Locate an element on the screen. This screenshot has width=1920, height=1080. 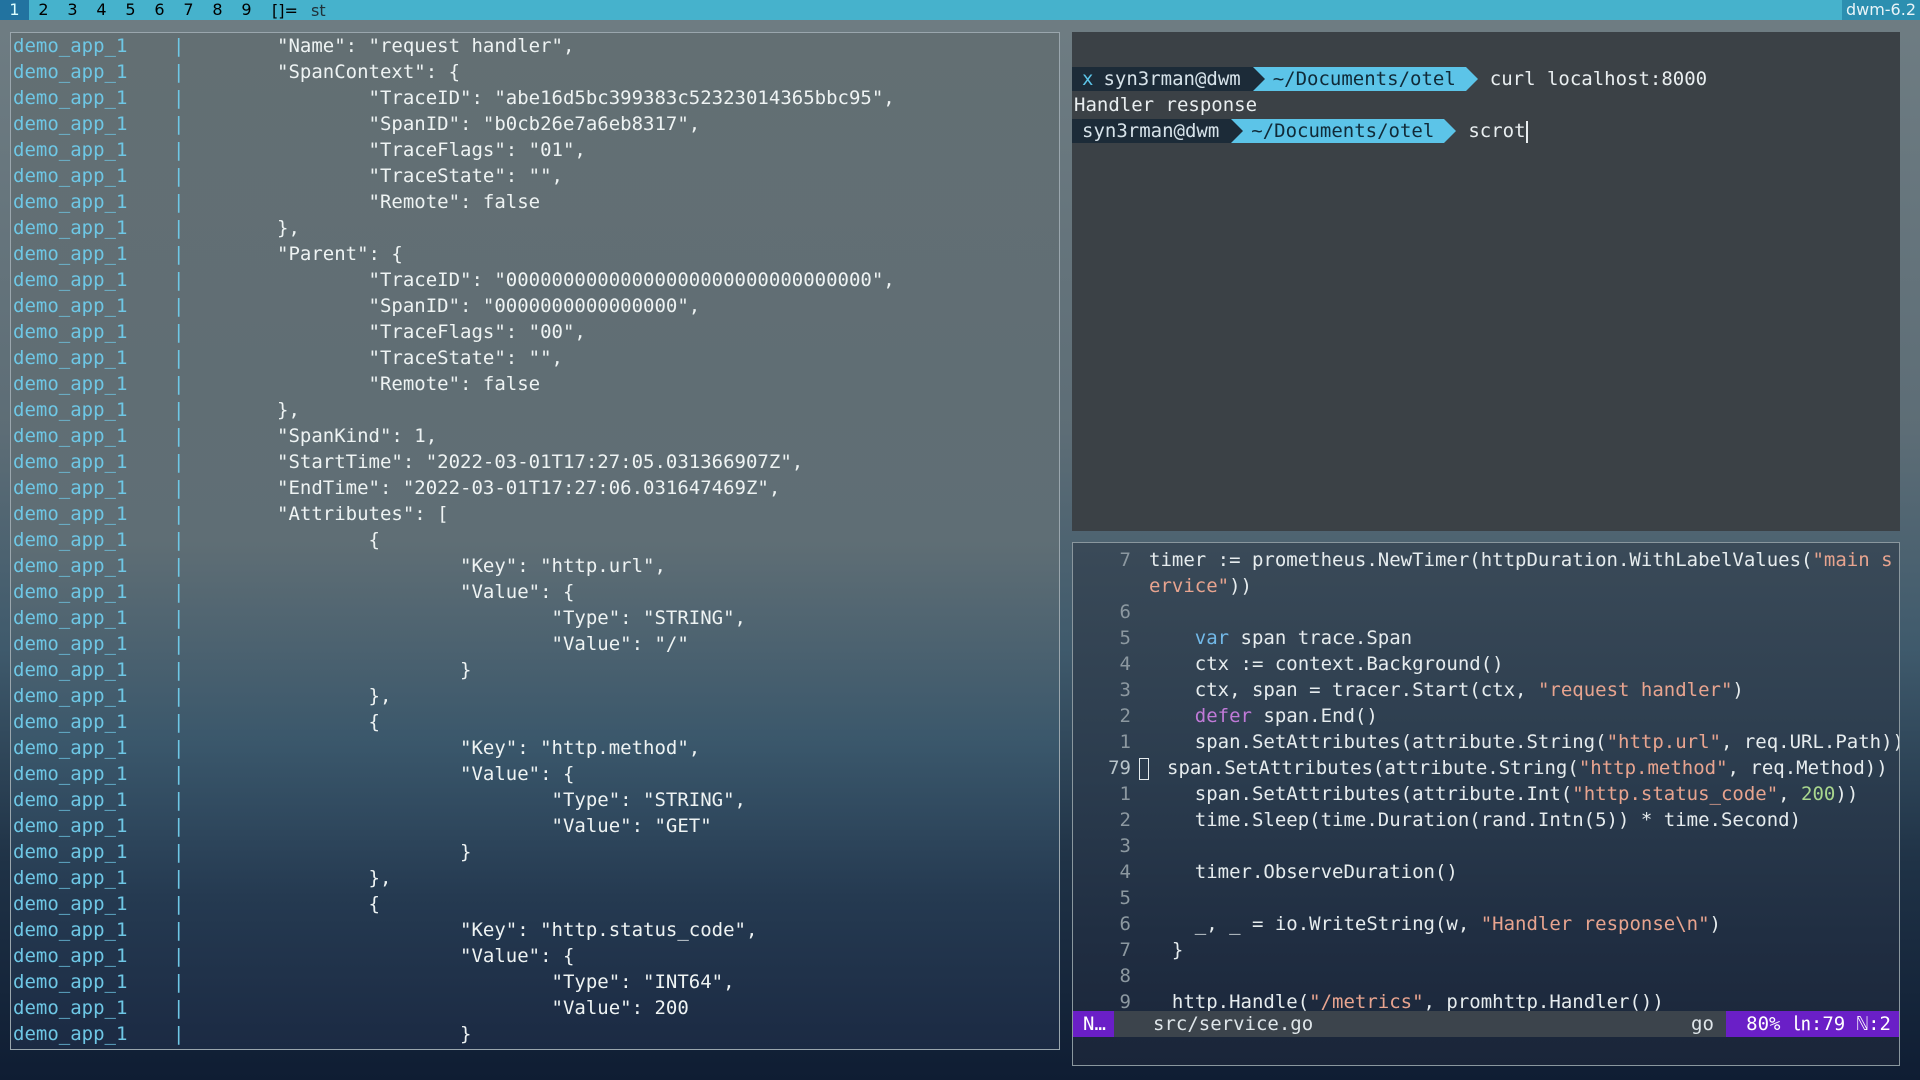
line-number: 6 is located at coordinates (1125, 924).